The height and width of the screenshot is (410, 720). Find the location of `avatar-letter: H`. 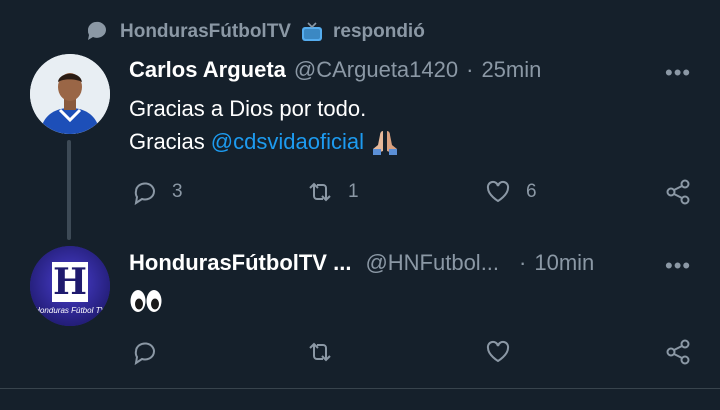

avatar-letter: H is located at coordinates (69, 282).